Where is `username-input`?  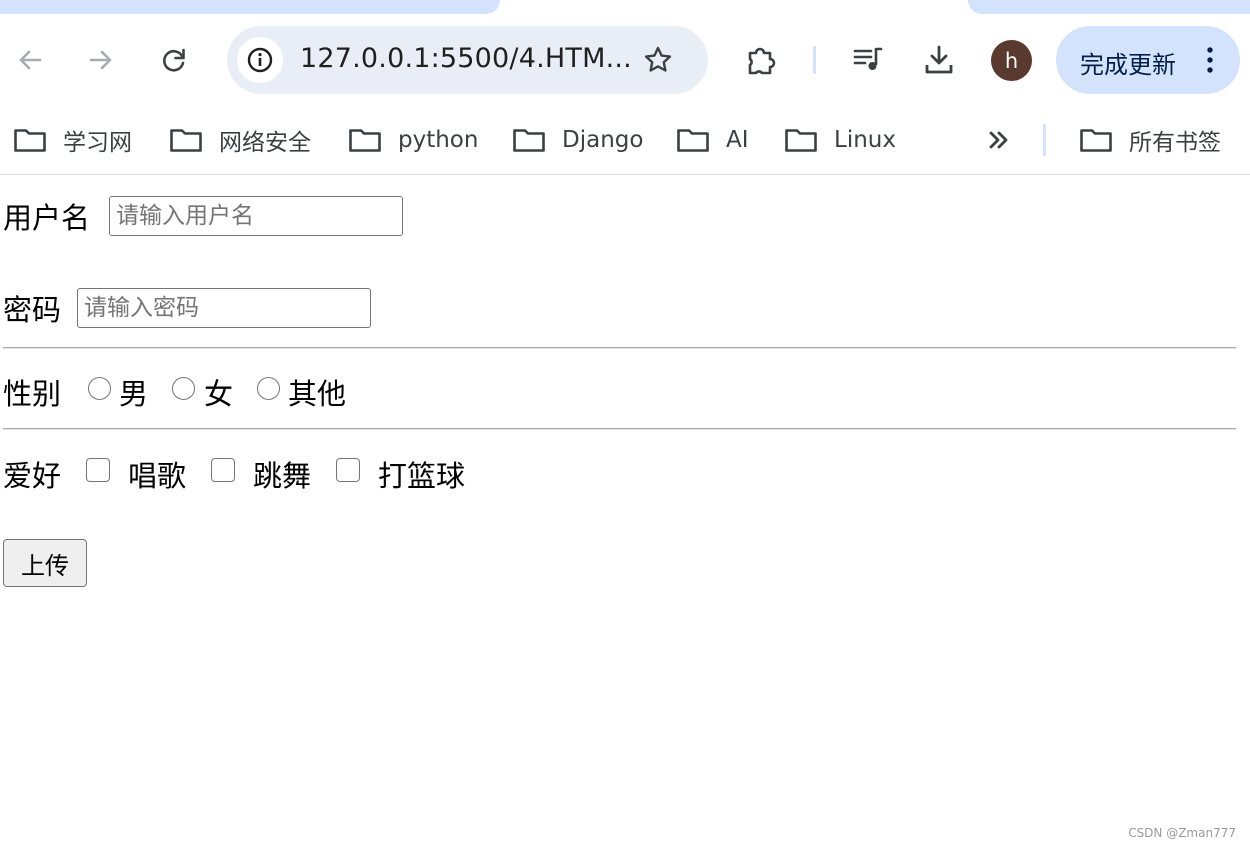
username-input is located at coordinates (256, 216).